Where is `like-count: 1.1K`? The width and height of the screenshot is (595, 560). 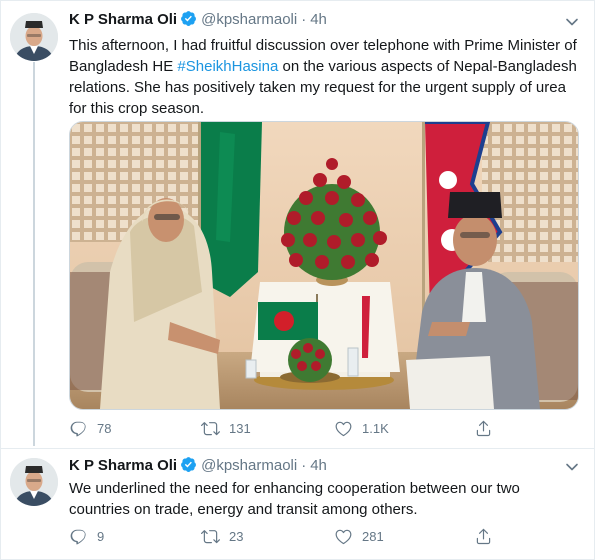
like-count: 1.1K is located at coordinates (375, 428).